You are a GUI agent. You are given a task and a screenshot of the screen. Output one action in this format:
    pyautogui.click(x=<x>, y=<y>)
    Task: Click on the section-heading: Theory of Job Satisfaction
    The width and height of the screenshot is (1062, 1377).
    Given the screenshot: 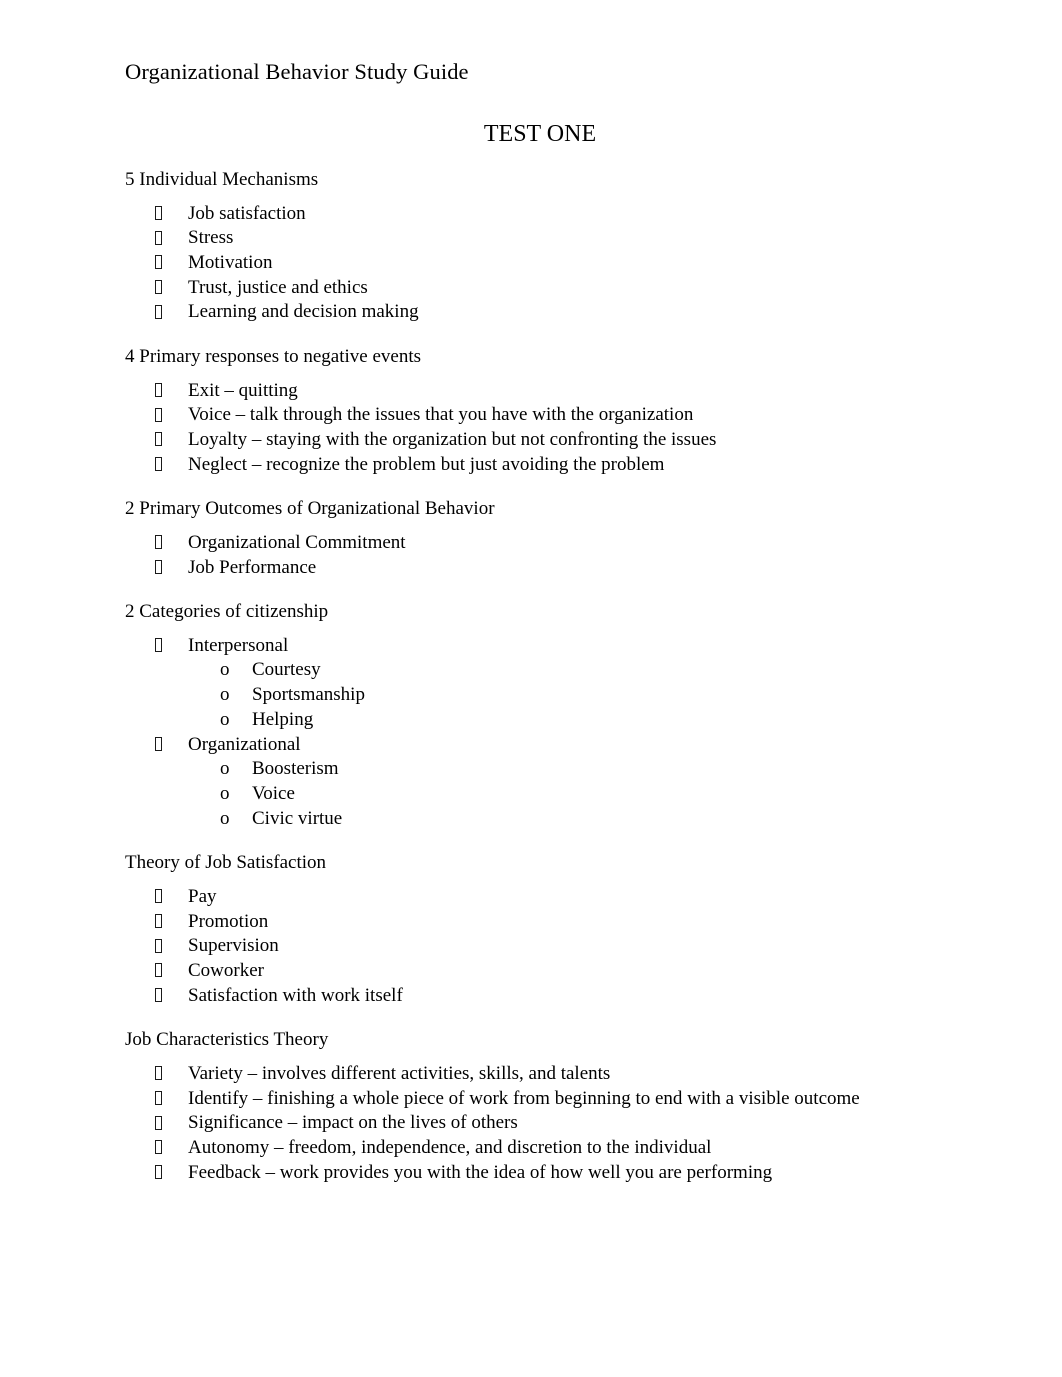 What is the action you would take?
    pyautogui.click(x=226, y=863)
    